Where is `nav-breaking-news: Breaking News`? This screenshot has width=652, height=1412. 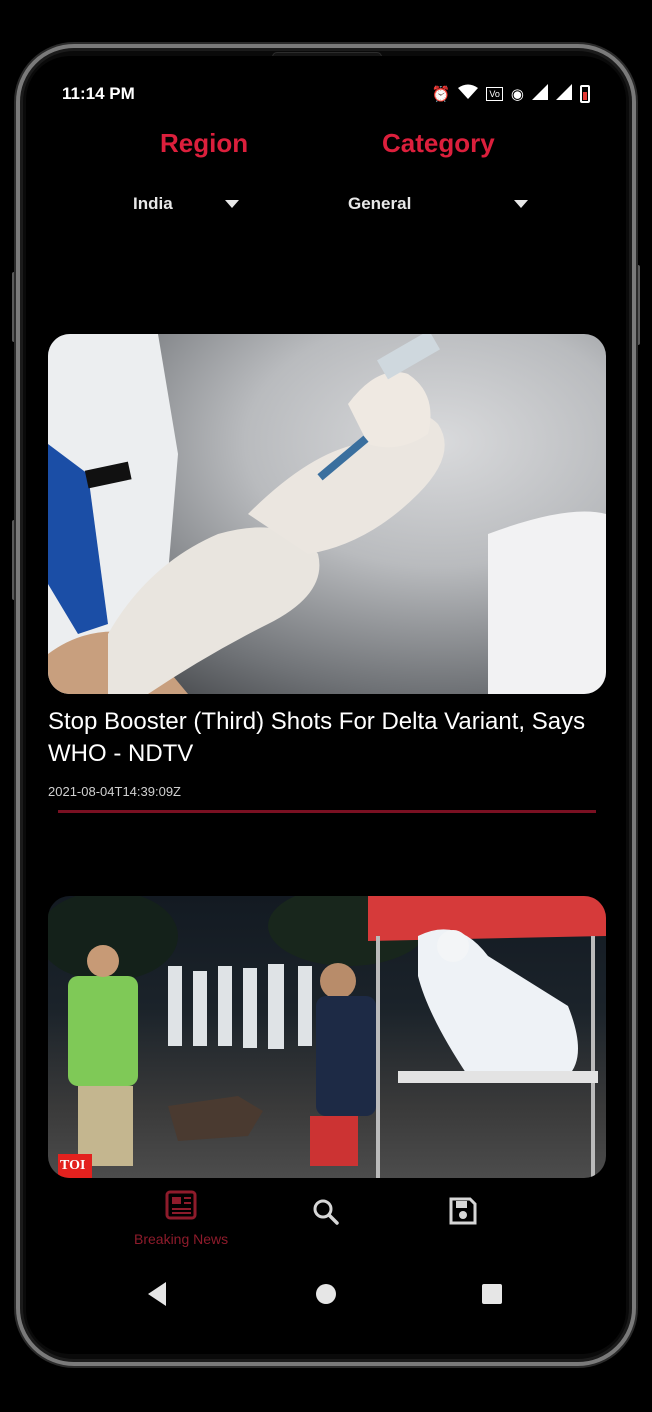
nav-breaking-news: Breaking News is located at coordinates (181, 1217).